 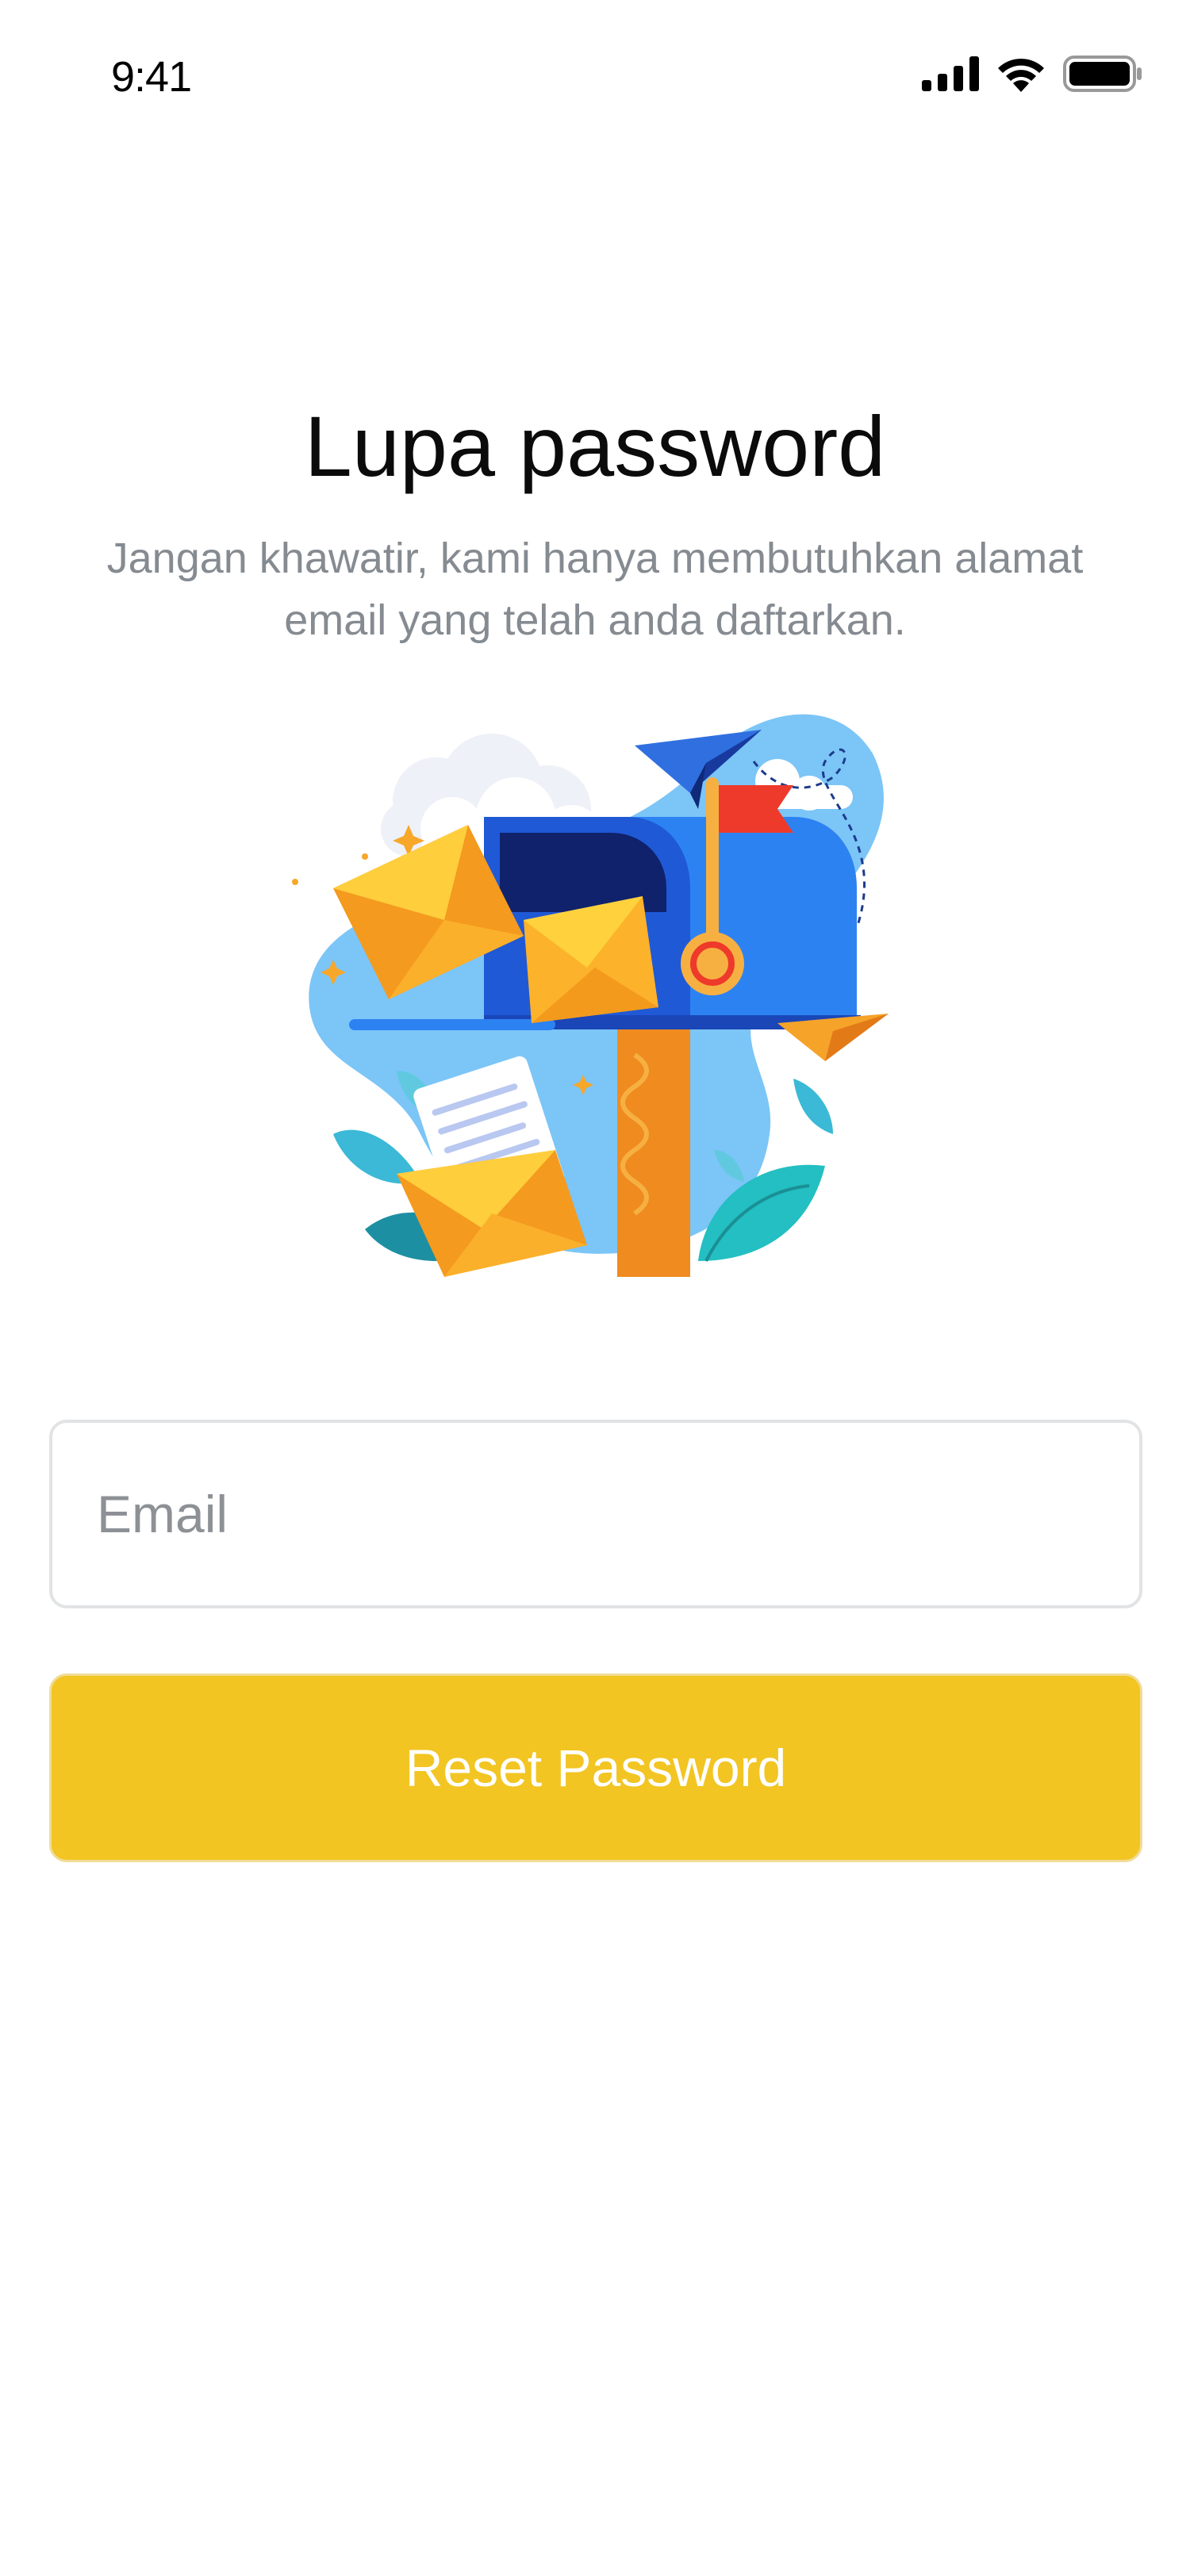 I want to click on status-bar: 9:41, so click(x=595, y=75).